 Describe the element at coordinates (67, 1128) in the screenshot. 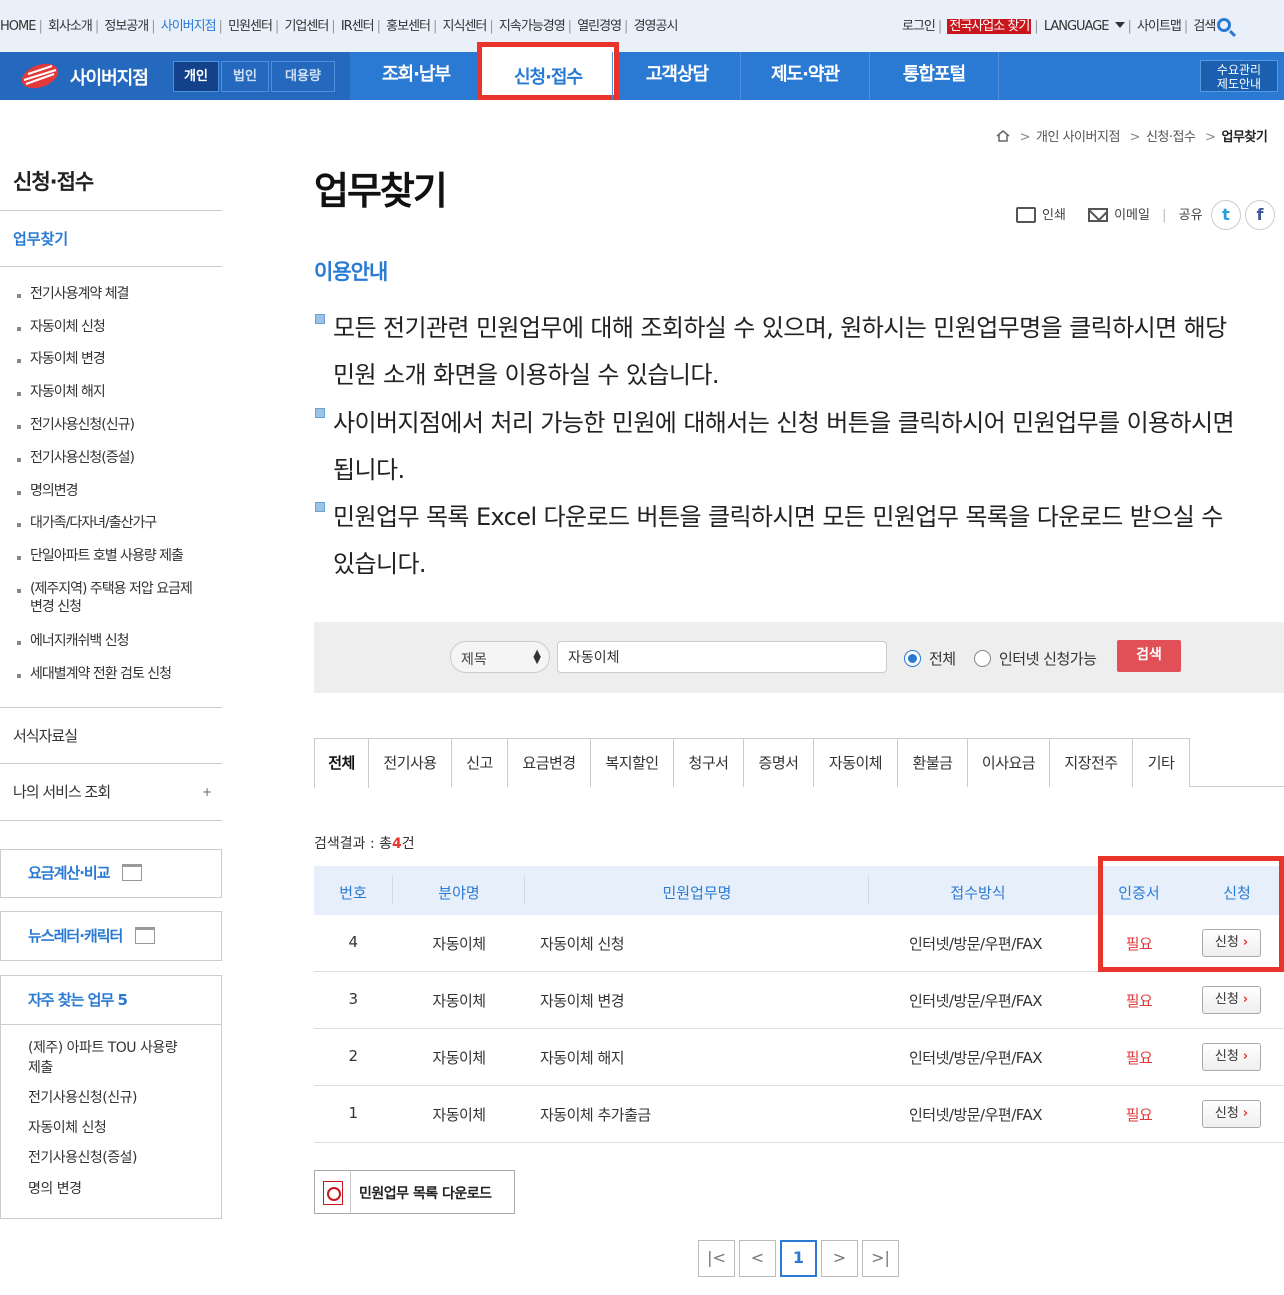

I see `frequent-task-item: 자동이체 신청` at that location.